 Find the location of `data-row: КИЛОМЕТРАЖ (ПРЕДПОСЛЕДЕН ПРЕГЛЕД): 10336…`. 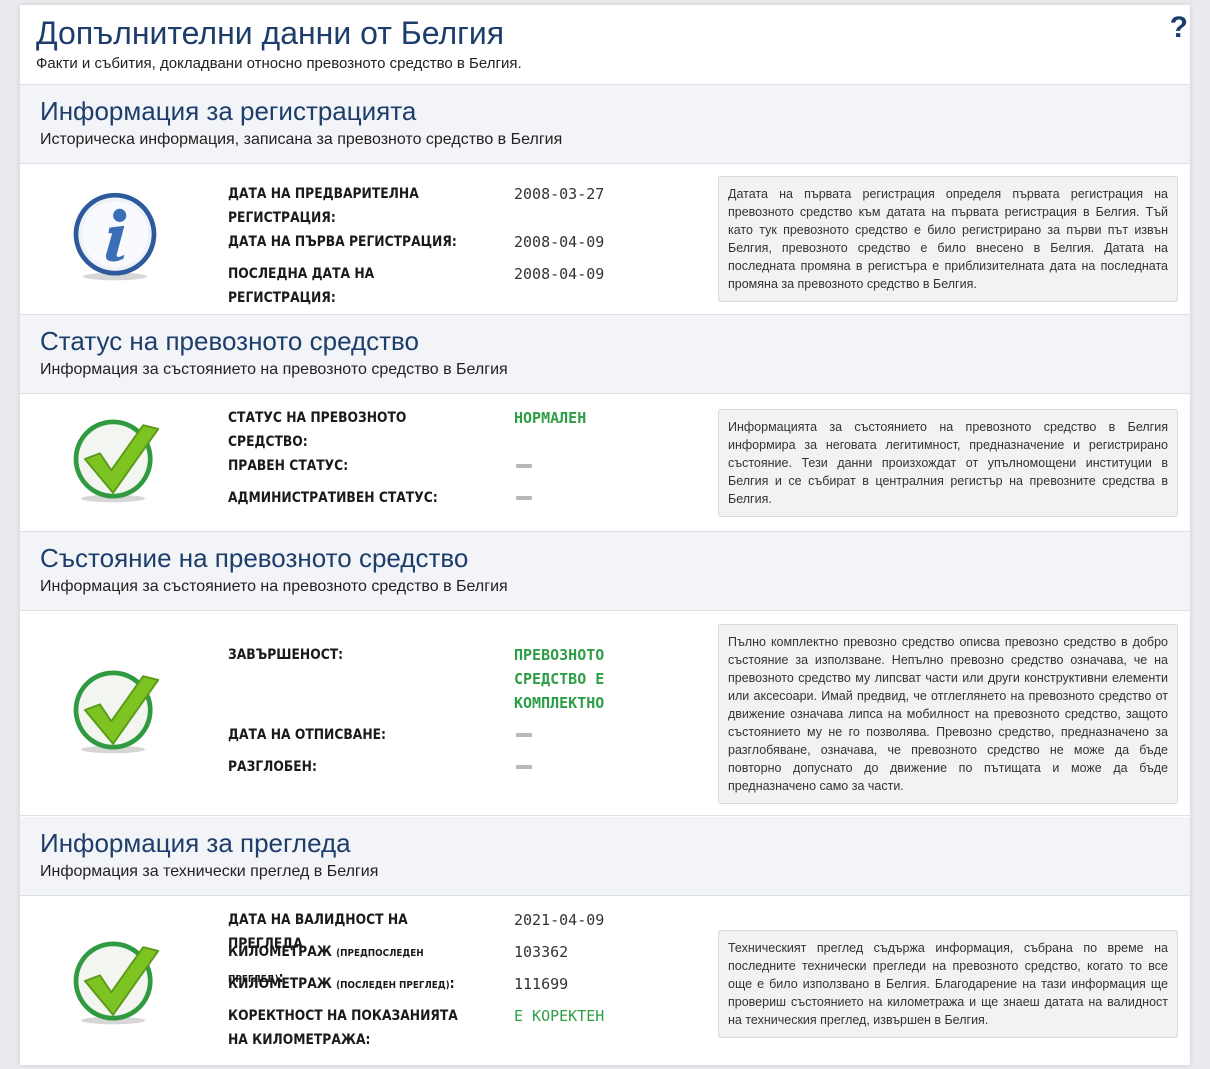

data-row: КИЛОМЕТРАЖ (ПРЕДПОСЛЕДЕН ПРЕГЛЕД): 10336… is located at coordinates (448, 963).